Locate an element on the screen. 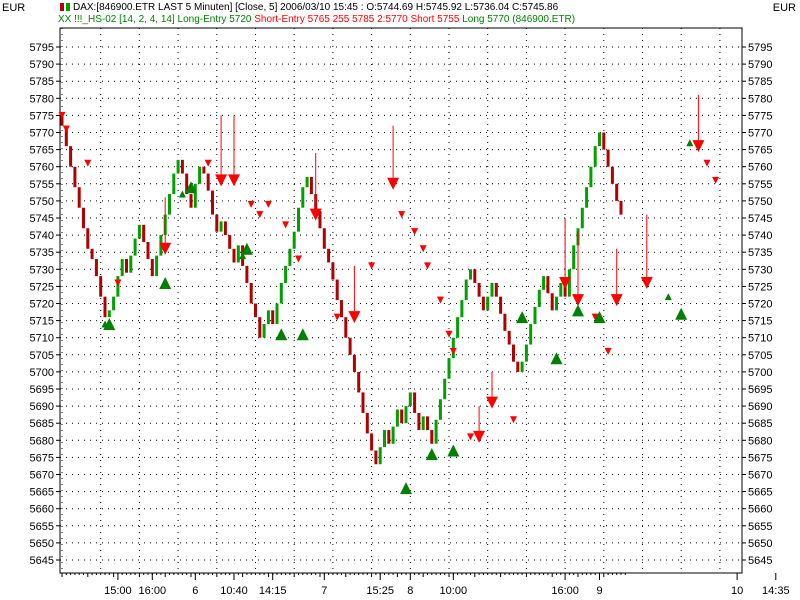  x-tick-label: 9 is located at coordinates (599, 591).